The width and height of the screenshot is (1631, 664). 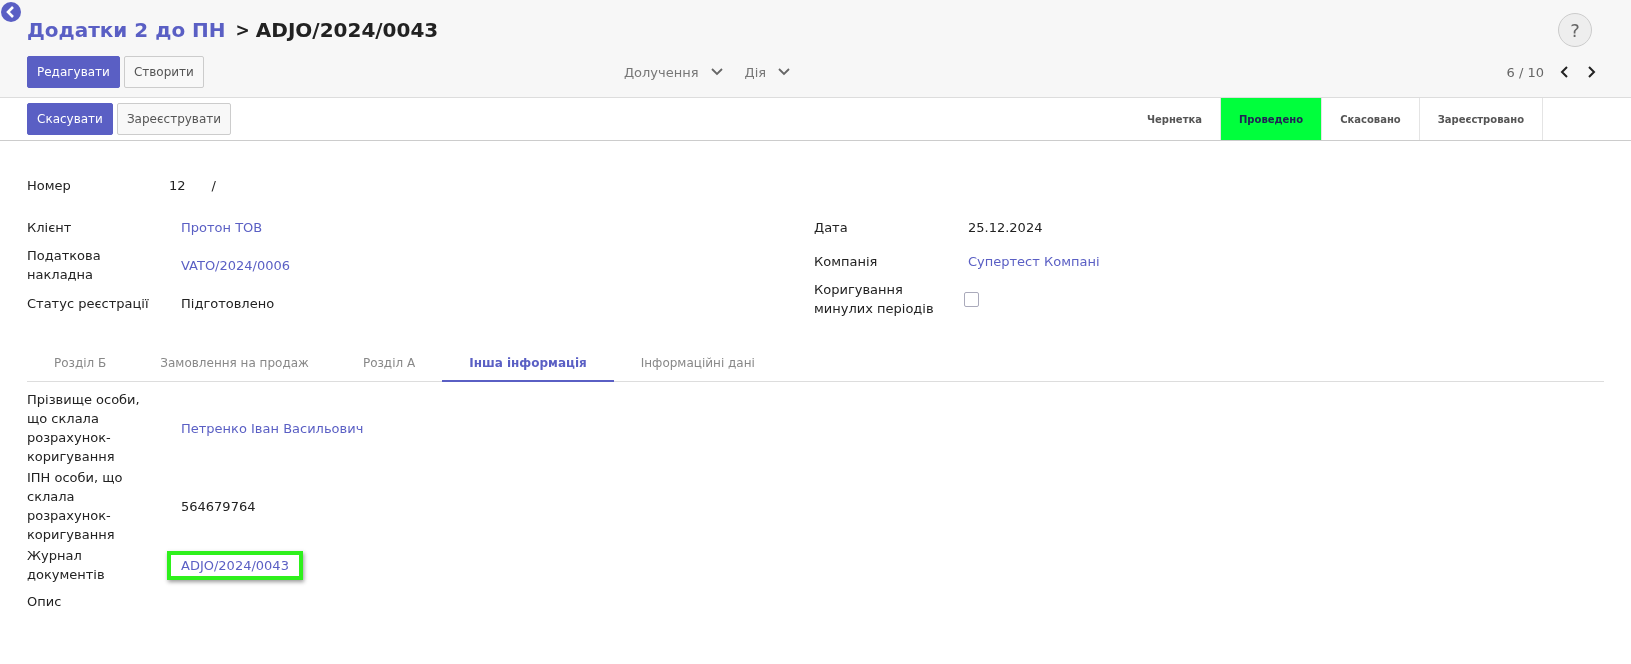 What do you see at coordinates (49, 186) in the screenshot?
I see `field-label: Номер` at bounding box center [49, 186].